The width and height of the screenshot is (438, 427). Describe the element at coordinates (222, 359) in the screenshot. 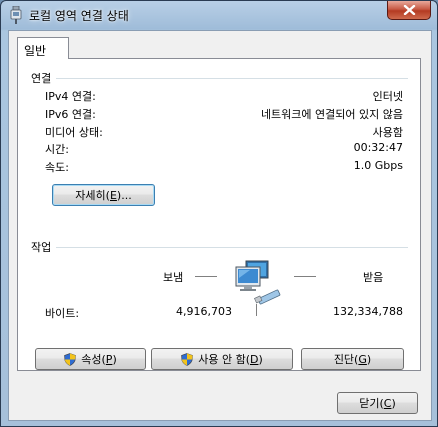

I see `disable-button: 사용 안 함(D)` at that location.